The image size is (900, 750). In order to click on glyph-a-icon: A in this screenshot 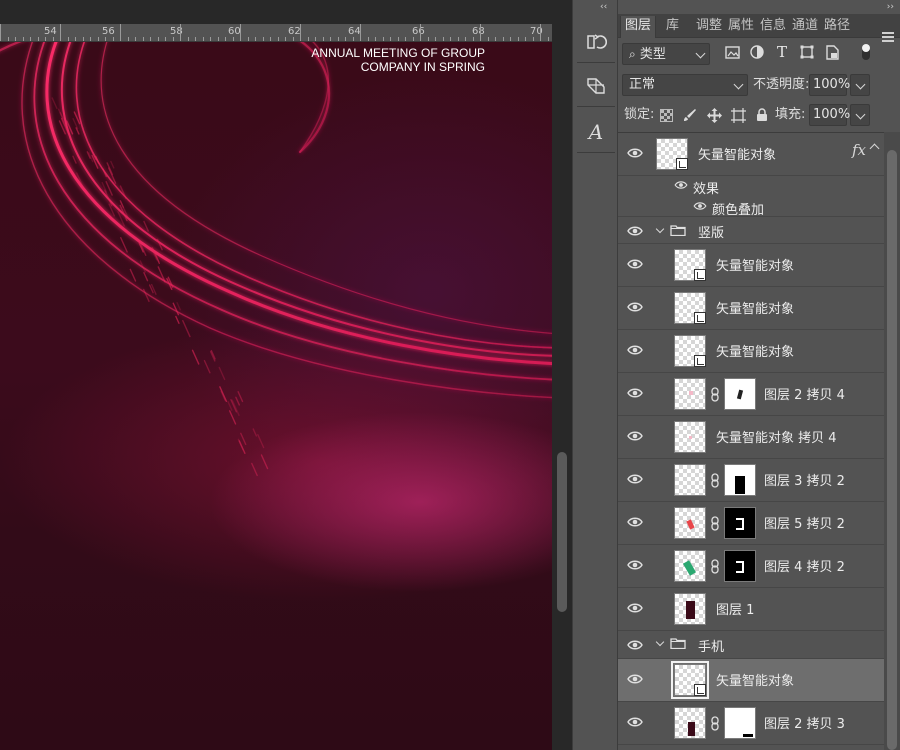, I will do `click(596, 132)`.